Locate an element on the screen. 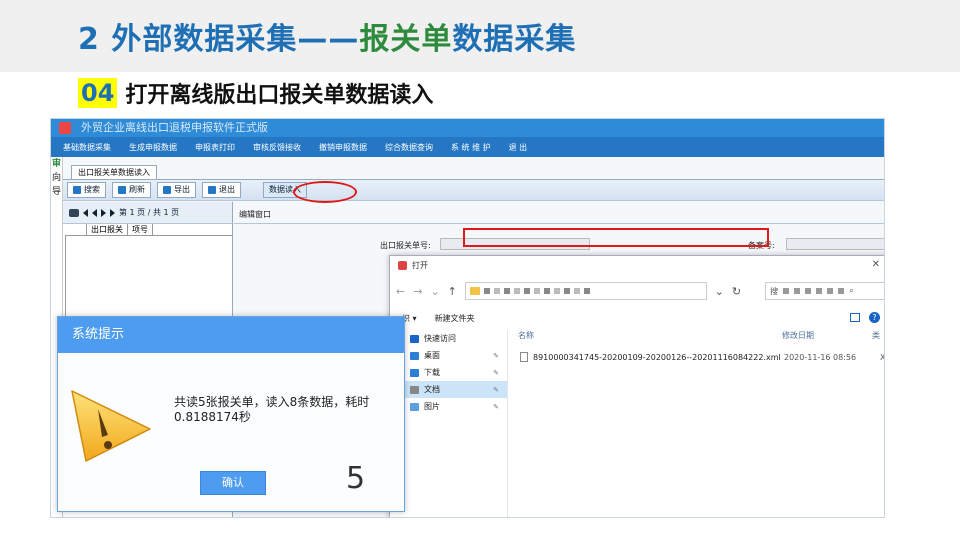  menu-item-print: 申报表打印 is located at coordinates (215, 147).